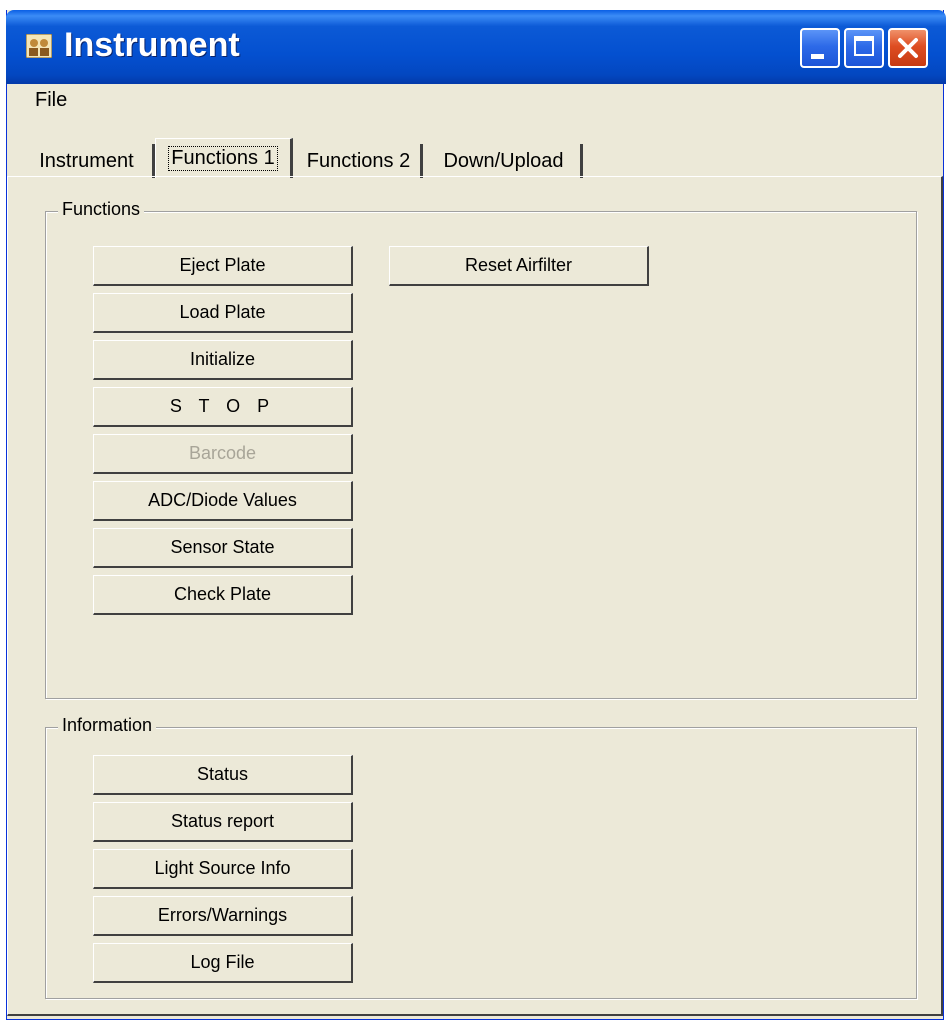  What do you see at coordinates (519, 266) in the screenshot?
I see `reset-airfilter-button: Reset Airfilter` at bounding box center [519, 266].